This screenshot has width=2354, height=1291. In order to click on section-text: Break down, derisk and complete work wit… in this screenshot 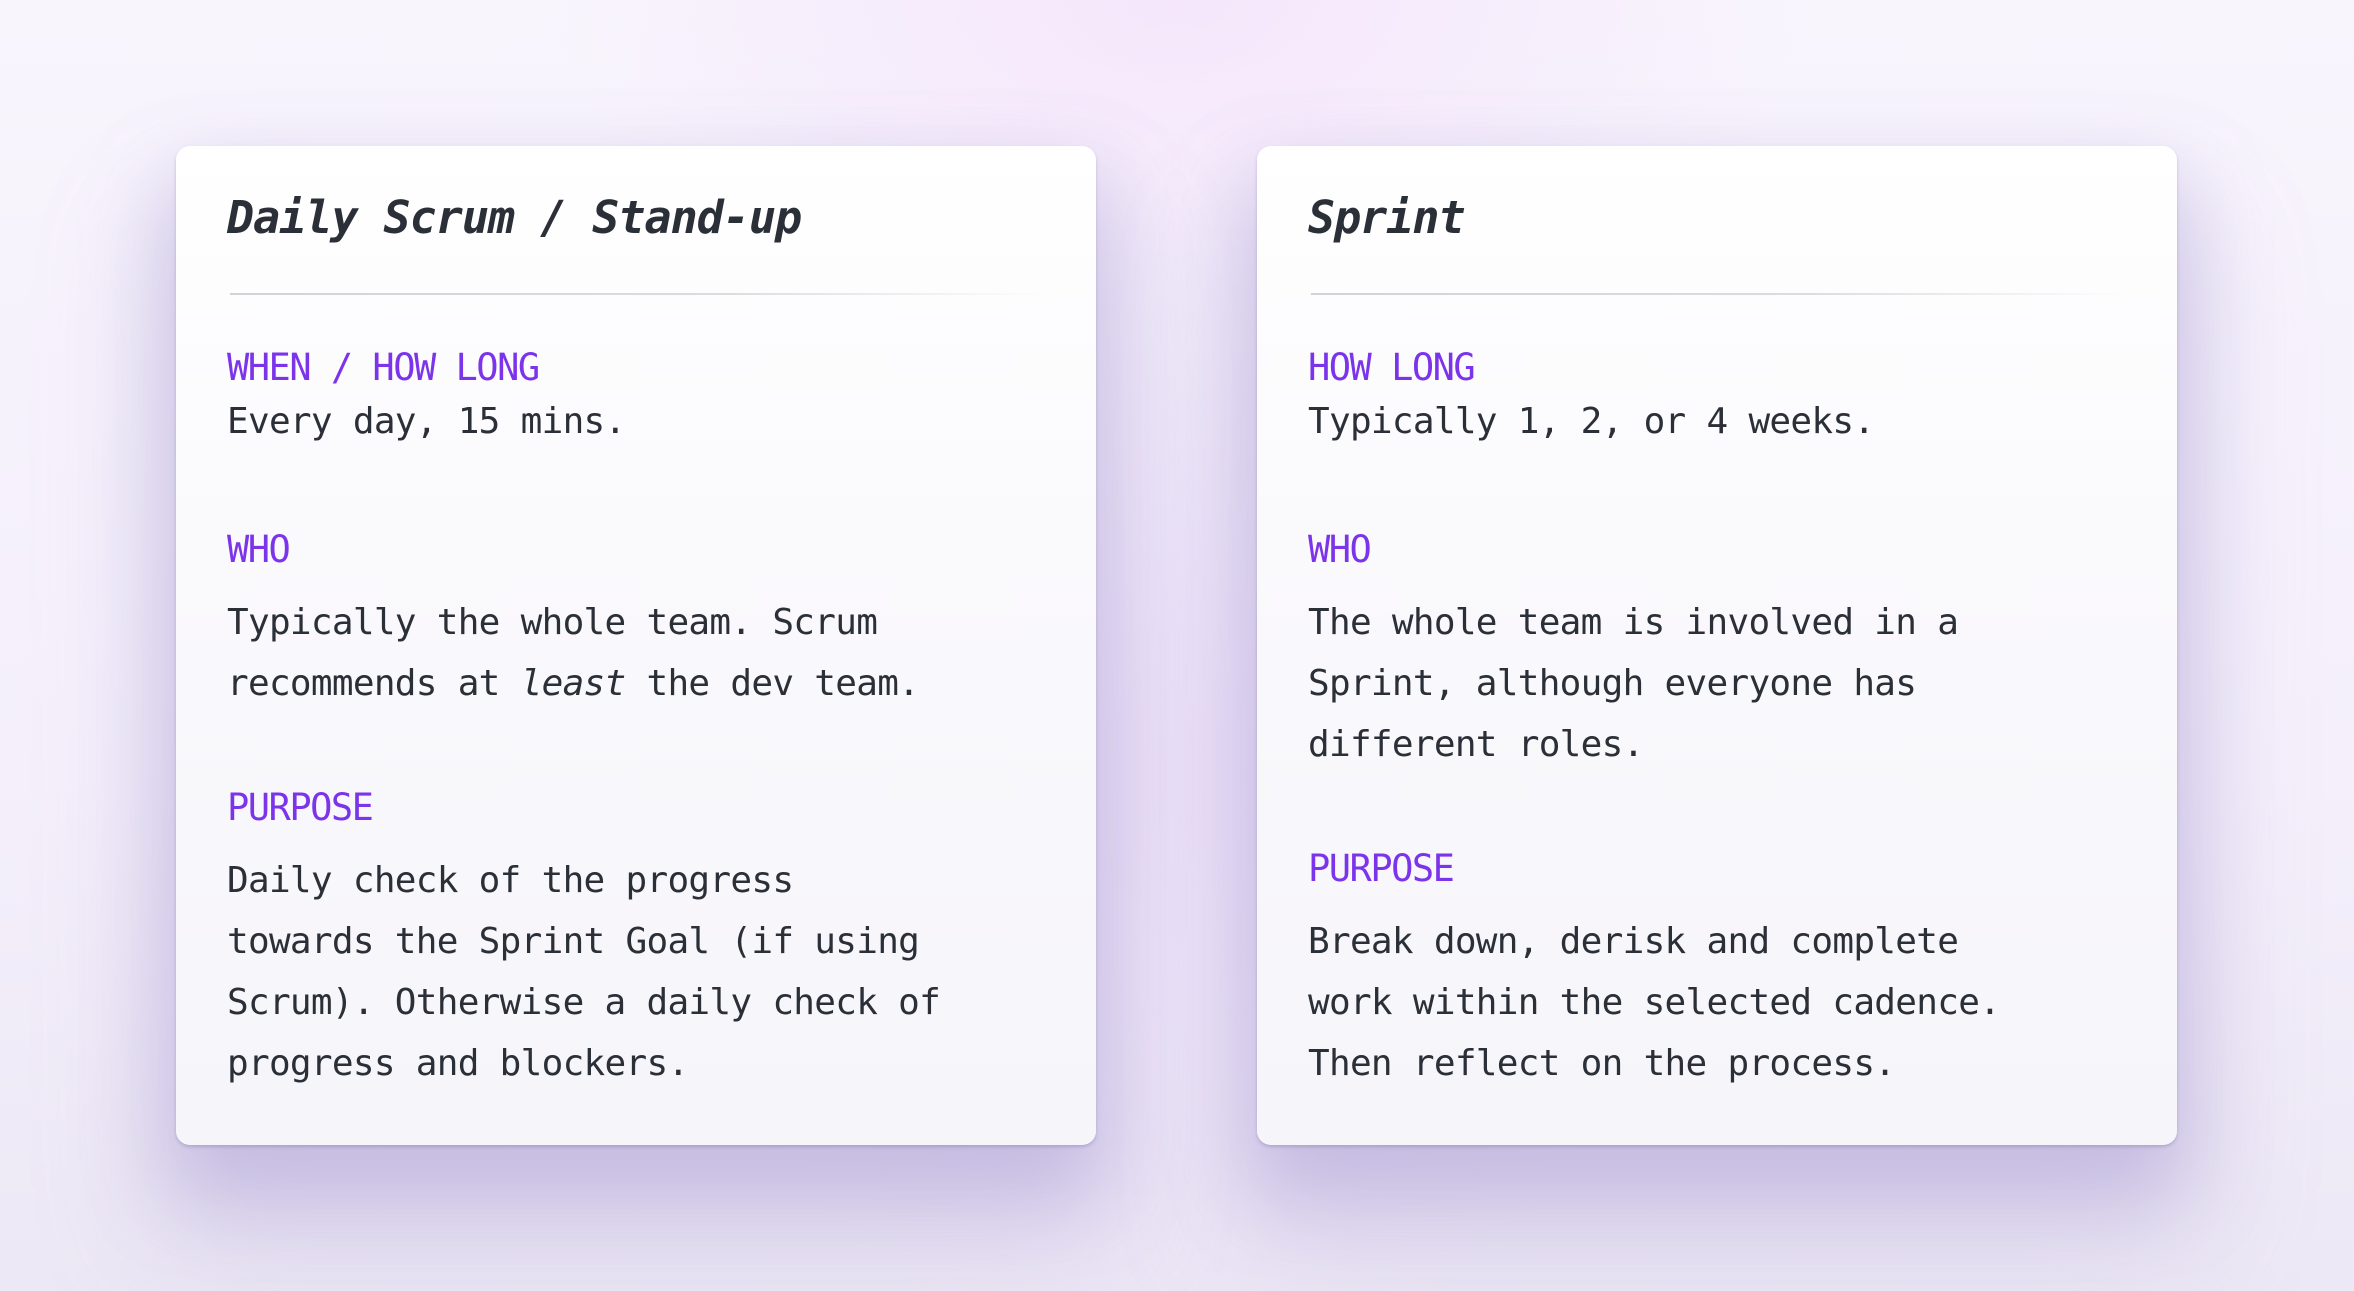, I will do `click(1654, 1002)`.